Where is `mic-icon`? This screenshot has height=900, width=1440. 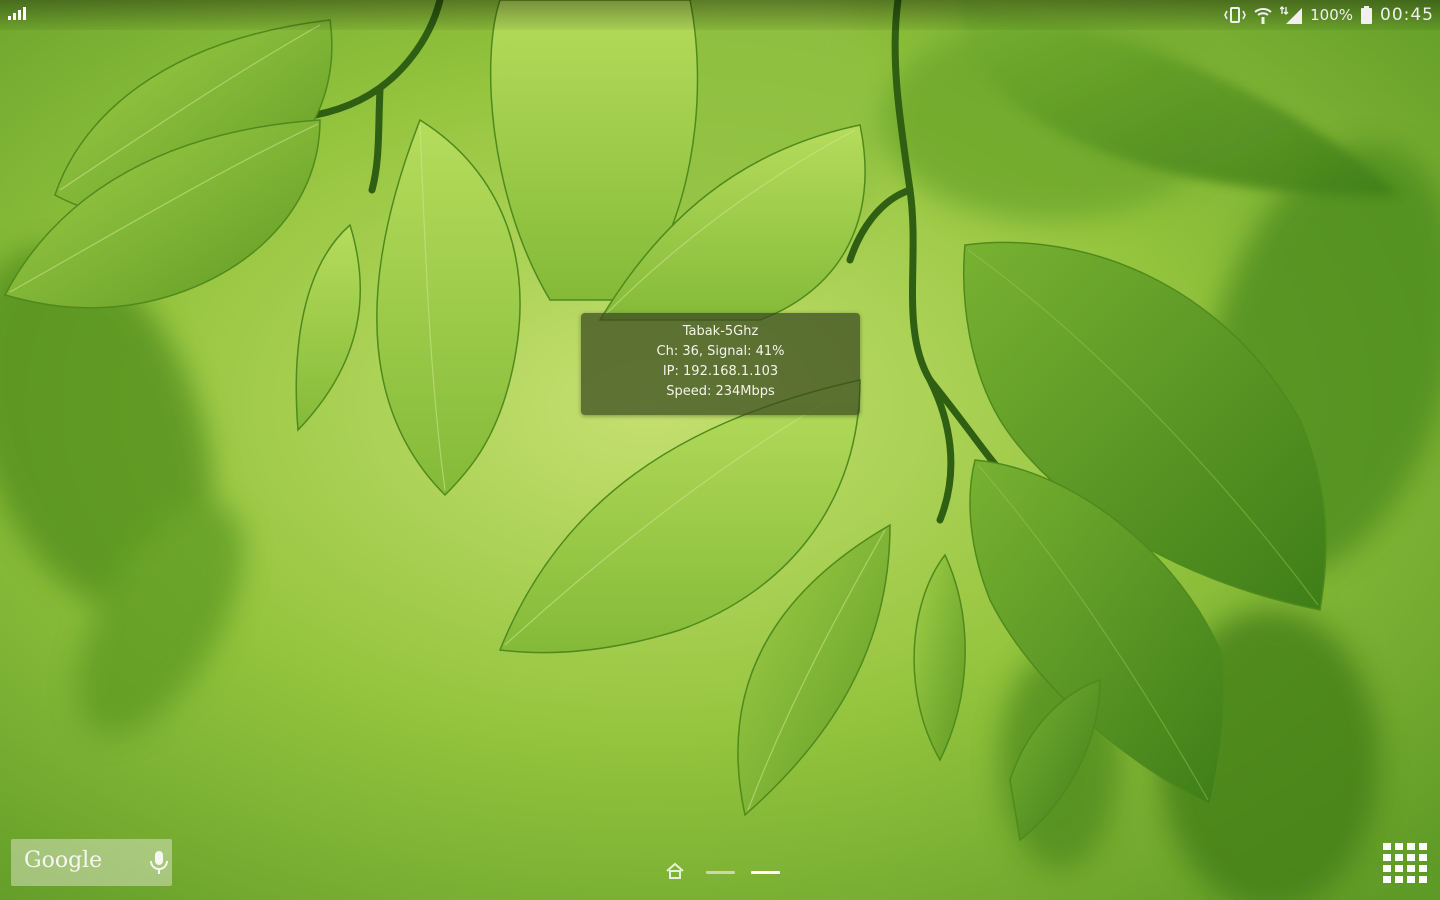 mic-icon is located at coordinates (159, 865).